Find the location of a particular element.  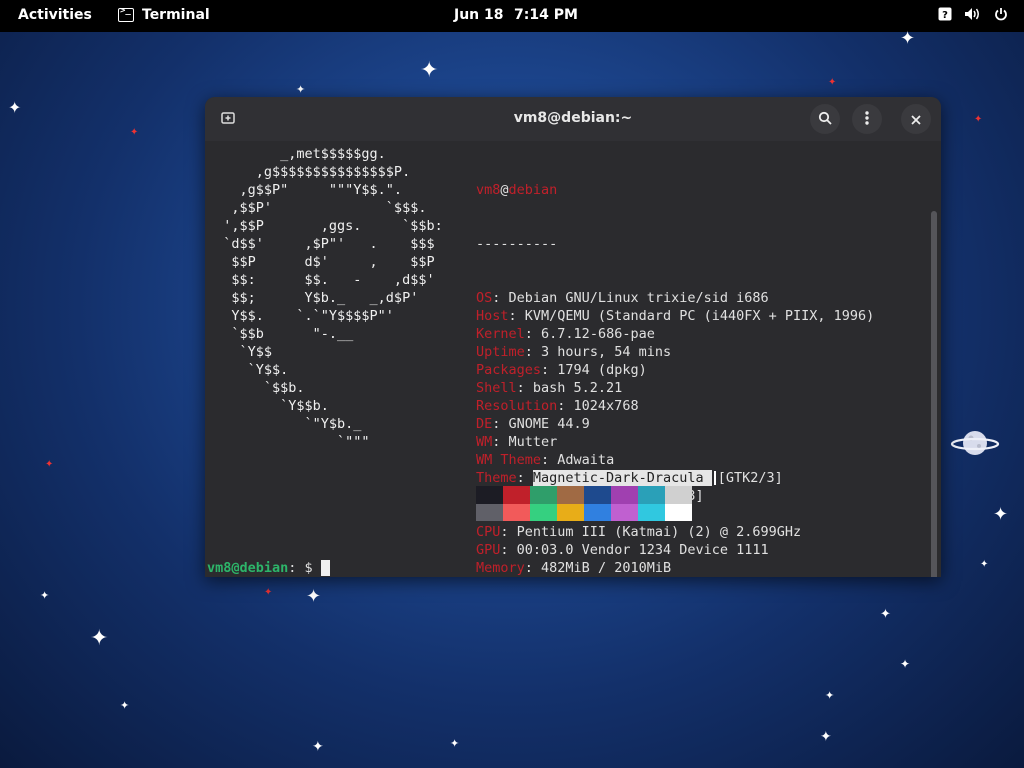

search-button is located at coordinates (825, 119).